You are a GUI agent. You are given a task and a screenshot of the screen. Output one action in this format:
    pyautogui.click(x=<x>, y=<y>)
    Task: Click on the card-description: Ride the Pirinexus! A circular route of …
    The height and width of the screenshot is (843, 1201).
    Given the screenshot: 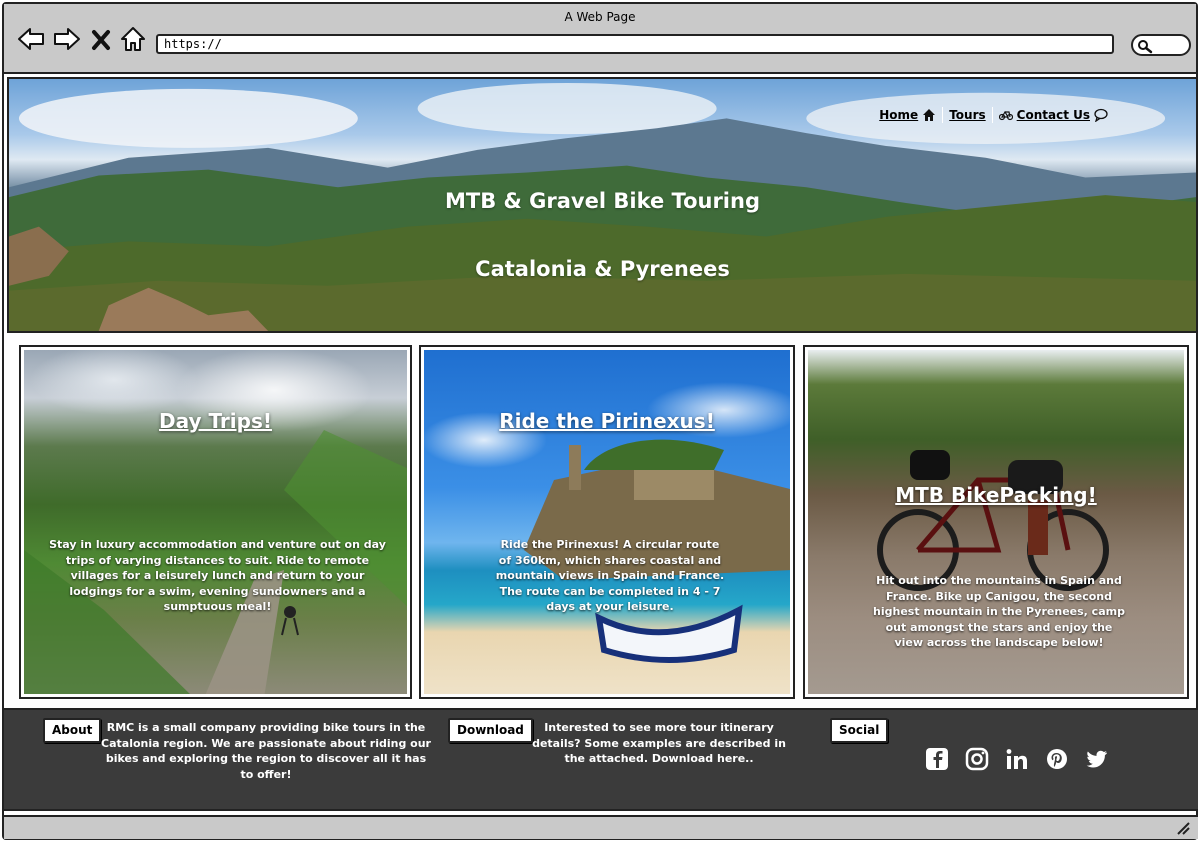 What is the action you would take?
    pyautogui.click(x=610, y=575)
    